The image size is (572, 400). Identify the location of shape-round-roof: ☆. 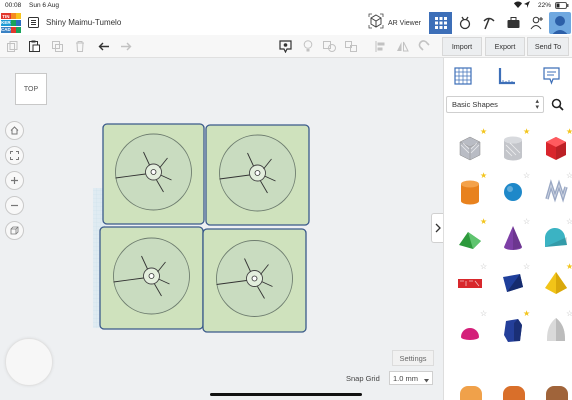
(554, 238).